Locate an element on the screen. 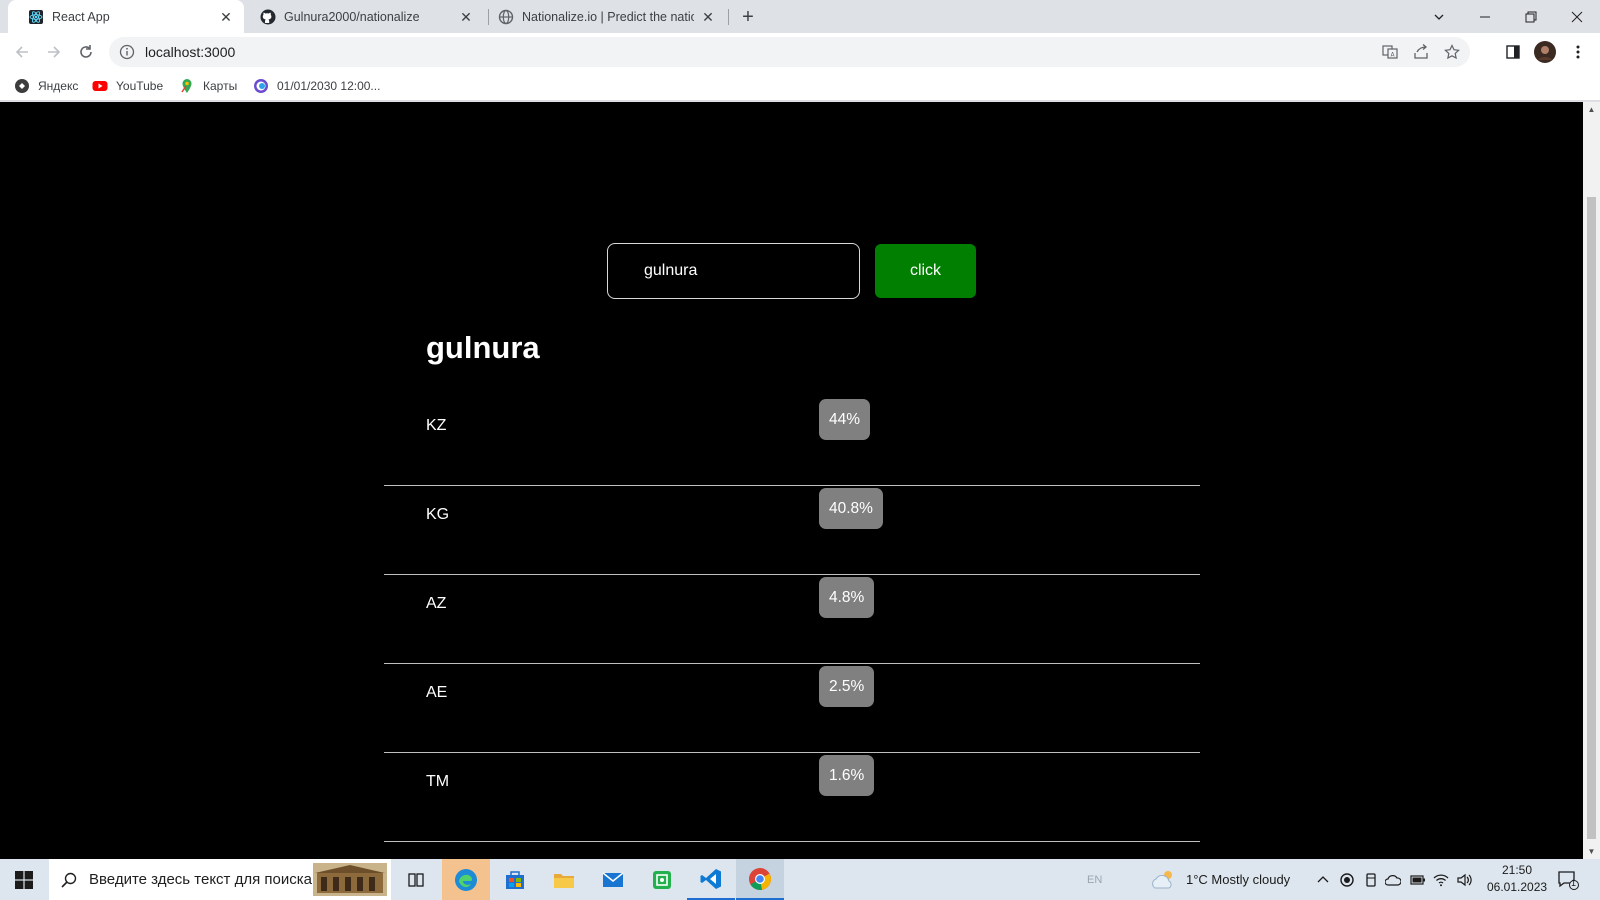 The width and height of the screenshot is (1600, 900). yandex-icon is located at coordinates (22, 86).